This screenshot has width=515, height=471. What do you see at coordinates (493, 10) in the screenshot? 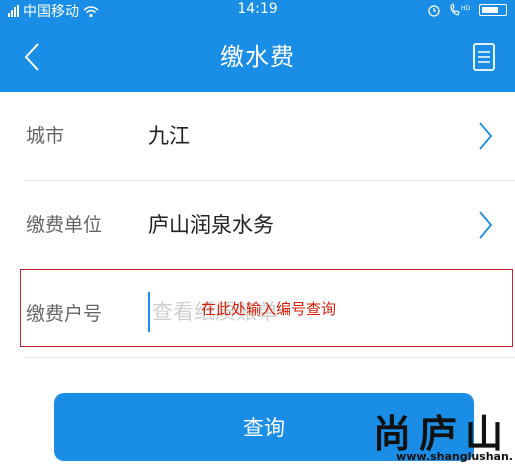
I see `battery-icon` at bounding box center [493, 10].